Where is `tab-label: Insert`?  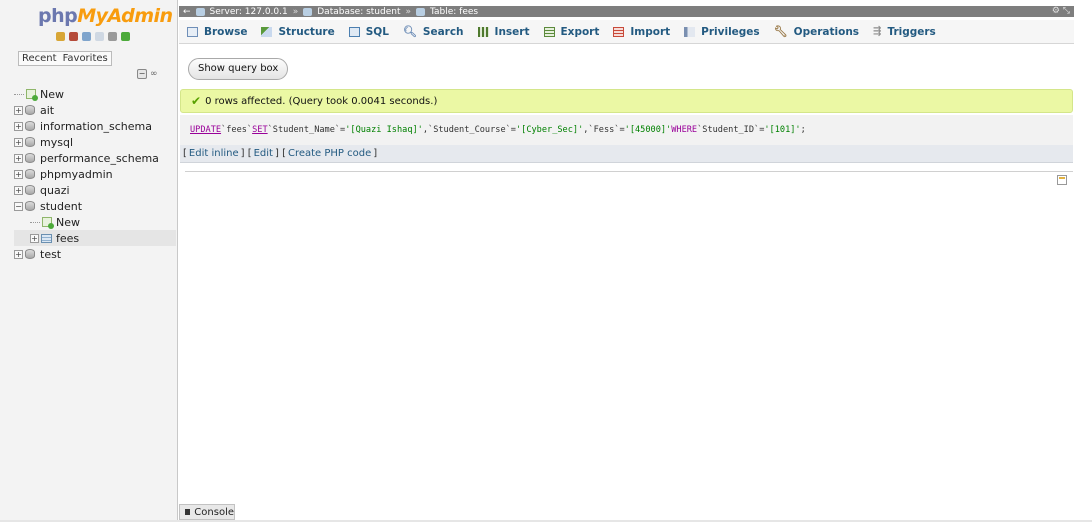
tab-label: Insert is located at coordinates (512, 31).